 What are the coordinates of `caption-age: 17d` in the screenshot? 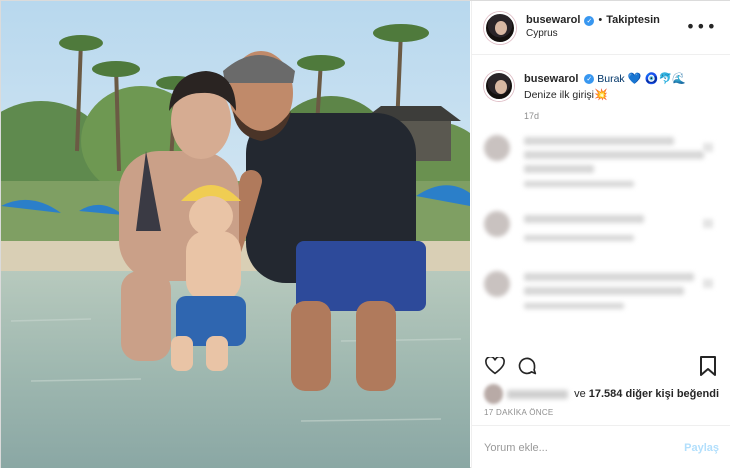 It's located at (620, 116).